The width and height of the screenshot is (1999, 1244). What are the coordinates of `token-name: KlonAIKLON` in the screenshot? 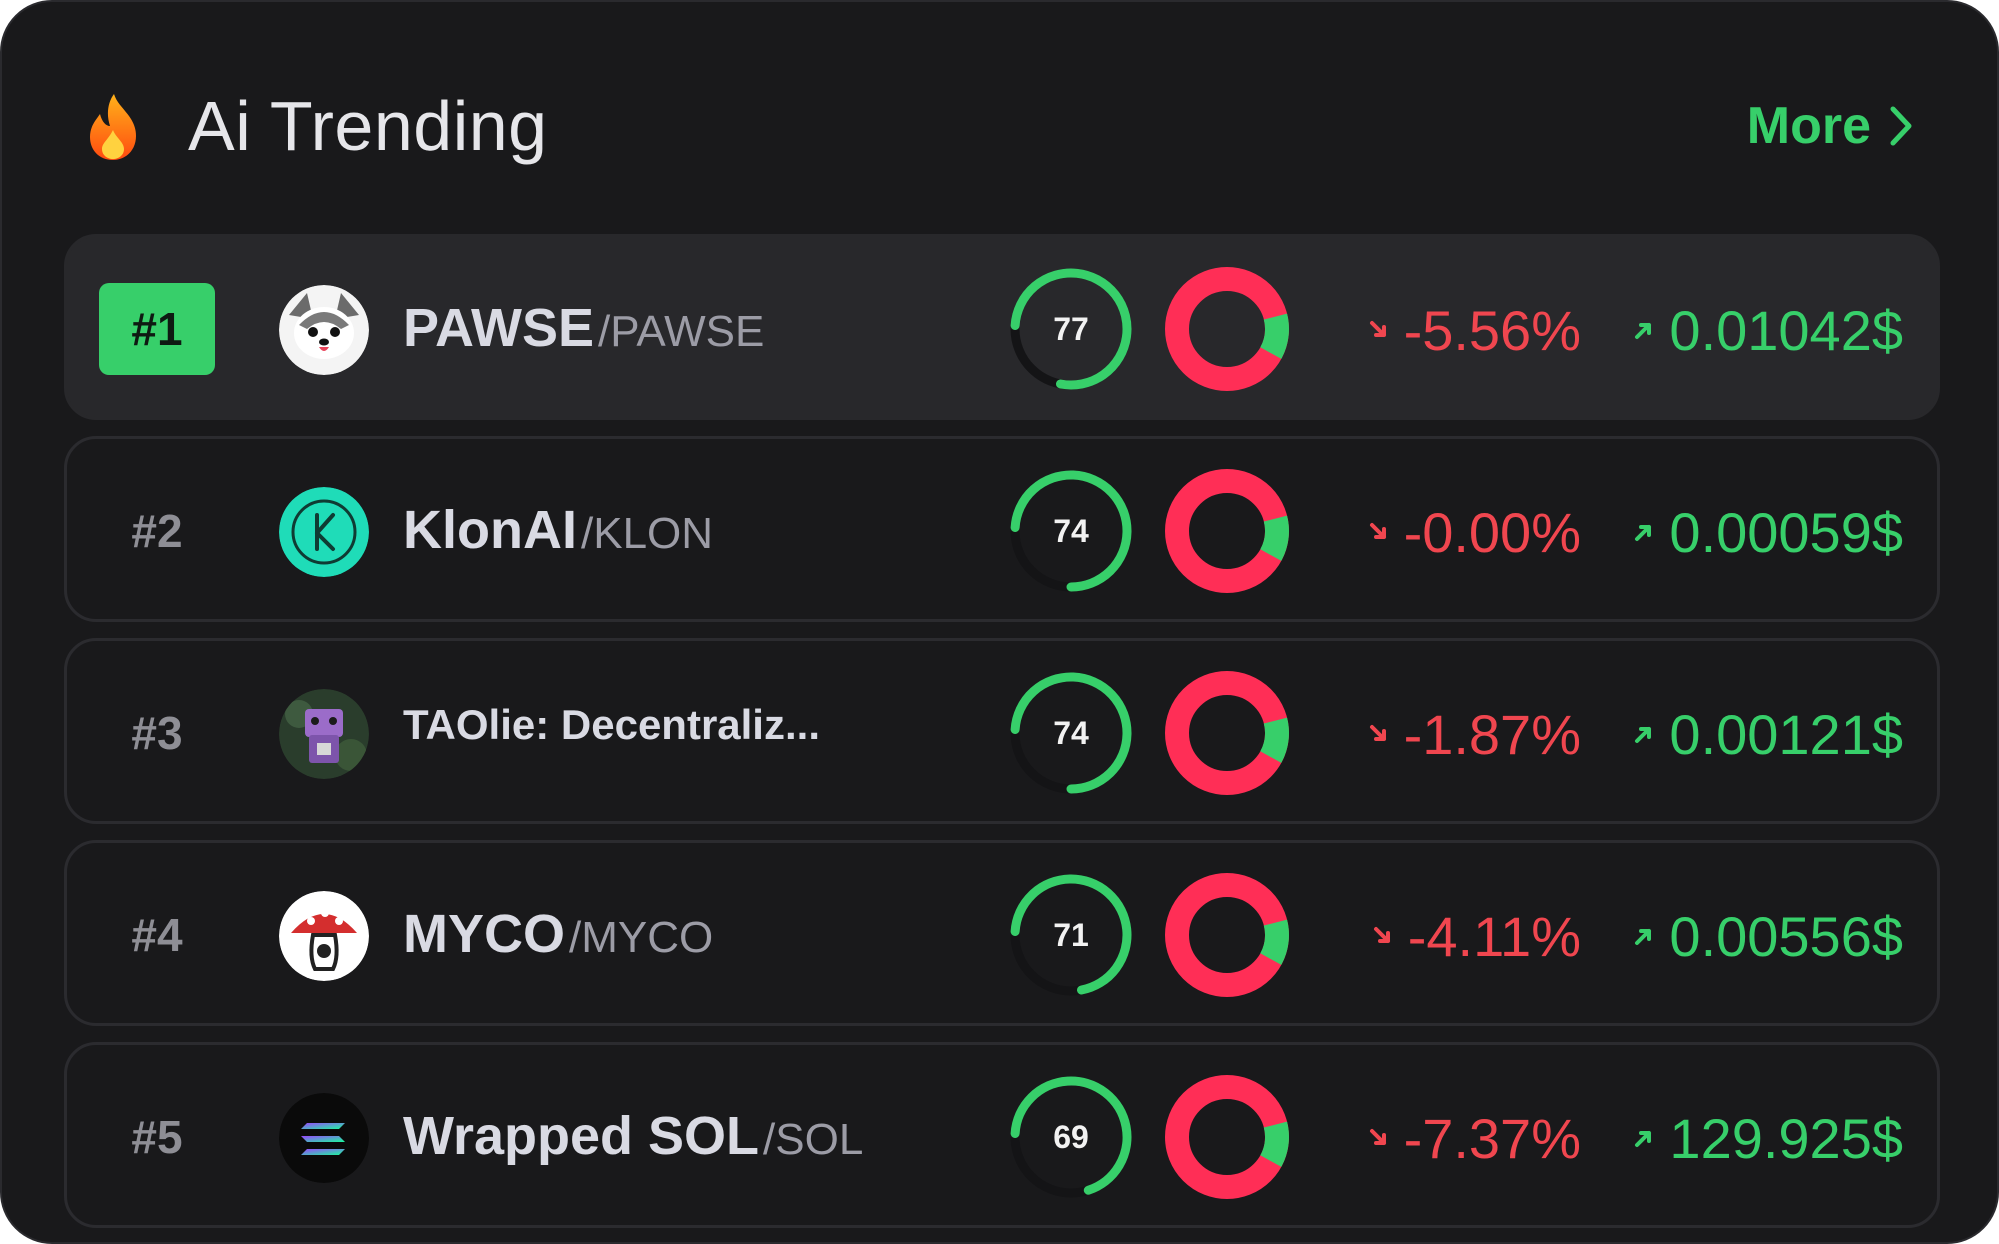 It's located at (558, 534).